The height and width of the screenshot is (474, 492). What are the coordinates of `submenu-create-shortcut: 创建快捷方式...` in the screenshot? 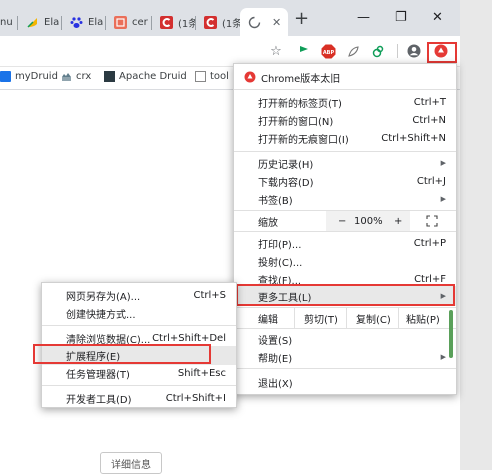 It's located at (139, 313).